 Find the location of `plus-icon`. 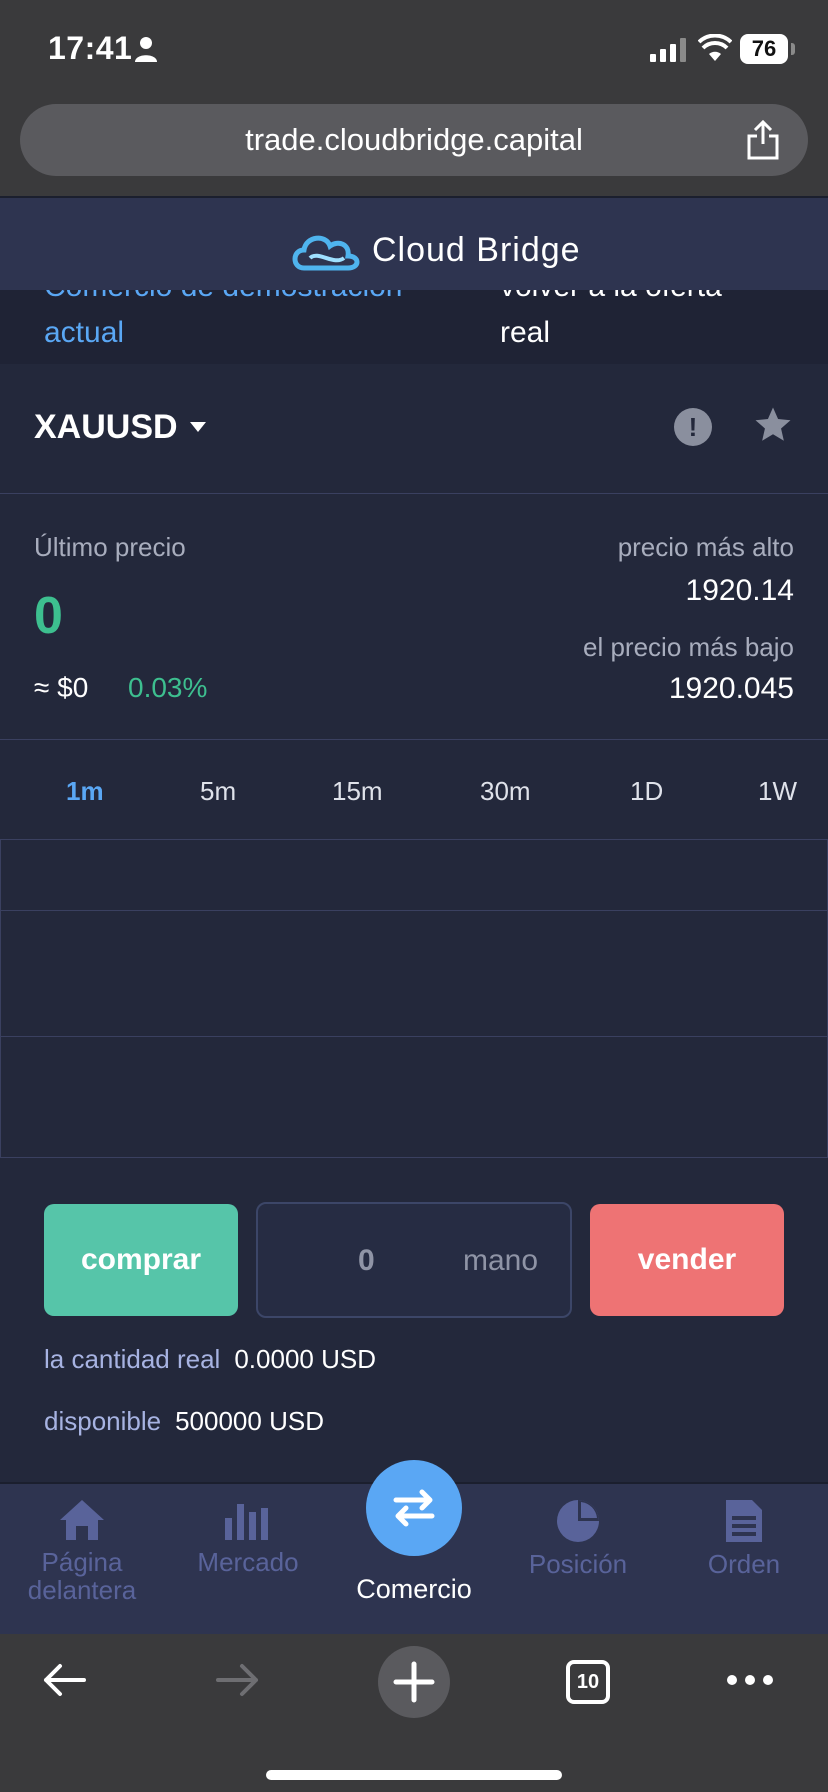

plus-icon is located at coordinates (414, 1682).